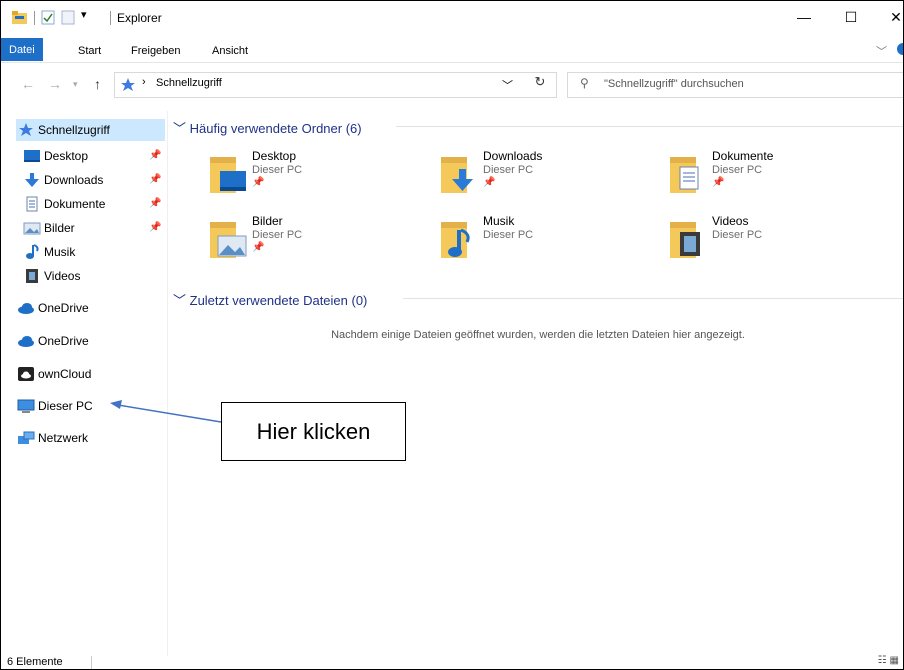  What do you see at coordinates (166, 411) in the screenshot?
I see `callout-arrow` at bounding box center [166, 411].